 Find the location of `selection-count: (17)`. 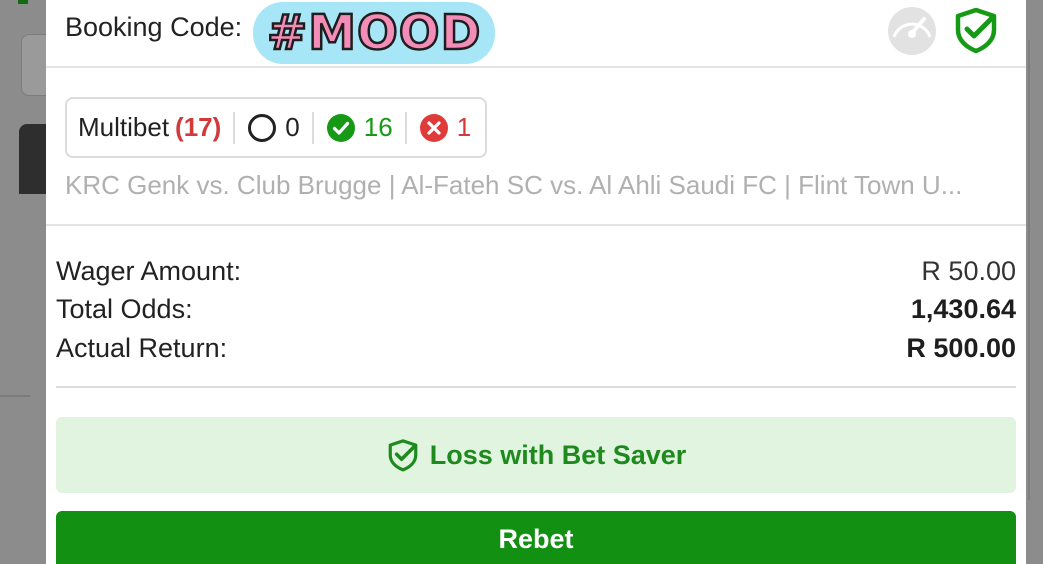

selection-count: (17) is located at coordinates (198, 127).